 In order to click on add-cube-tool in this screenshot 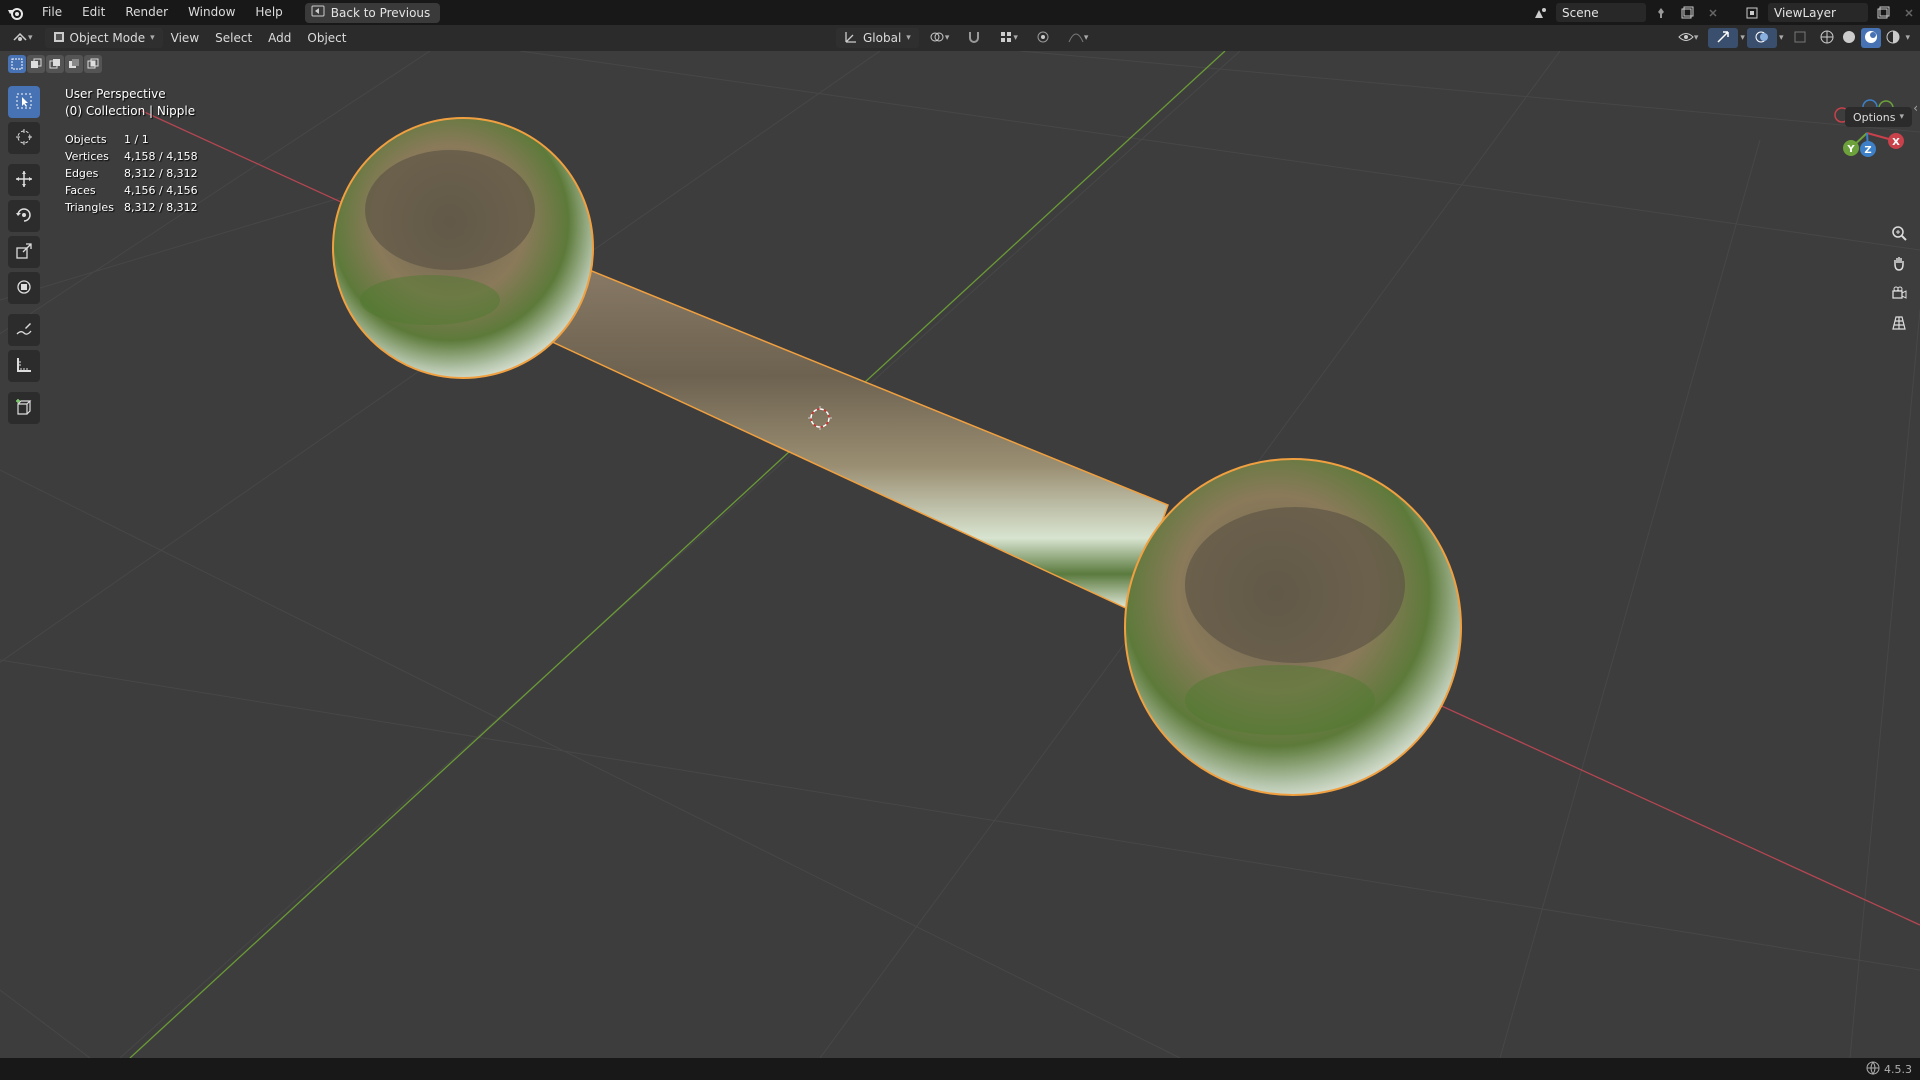, I will do `click(24, 408)`.